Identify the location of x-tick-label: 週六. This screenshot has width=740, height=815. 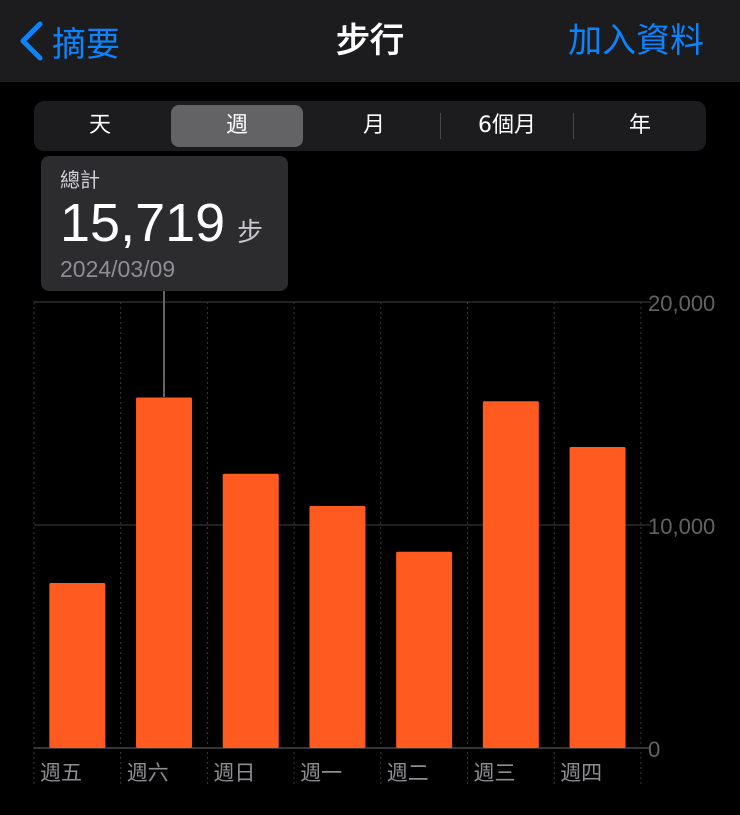
(148, 773).